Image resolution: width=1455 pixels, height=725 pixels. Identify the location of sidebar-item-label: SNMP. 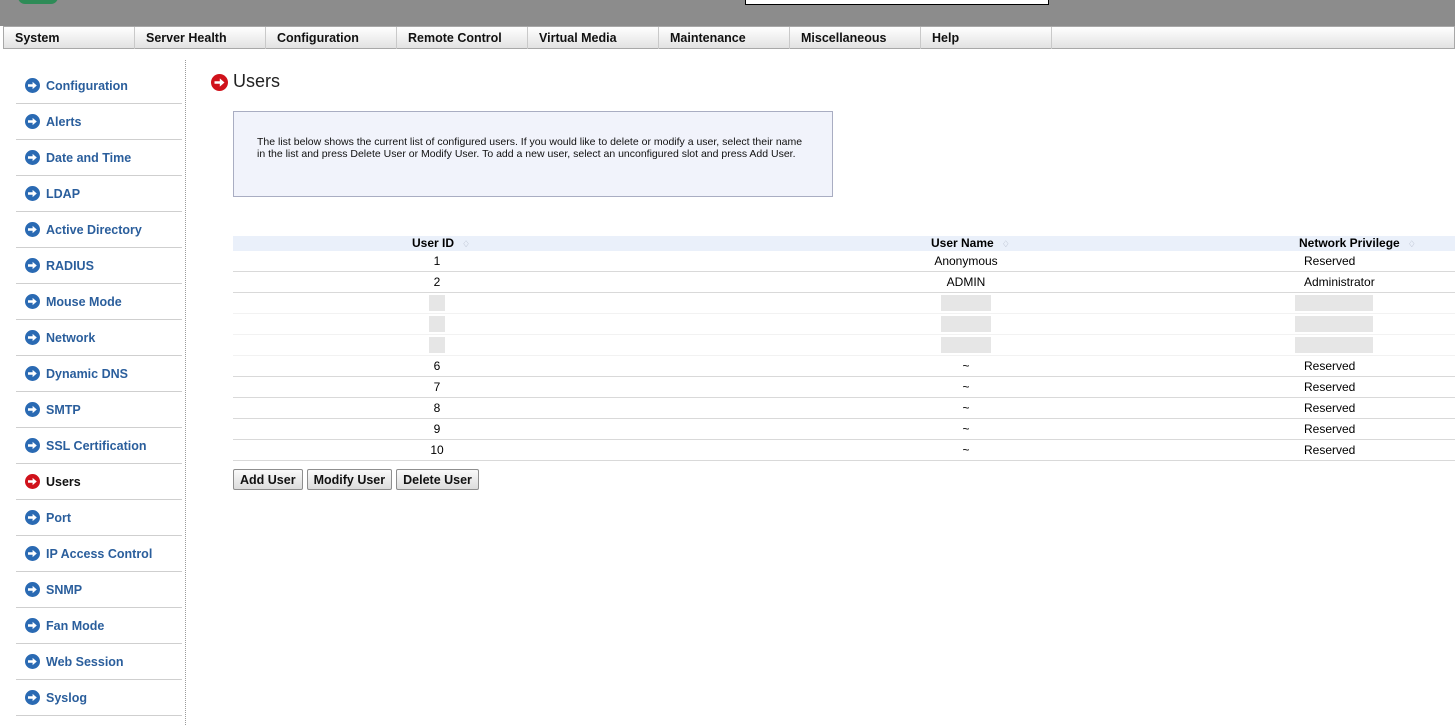
(64, 589).